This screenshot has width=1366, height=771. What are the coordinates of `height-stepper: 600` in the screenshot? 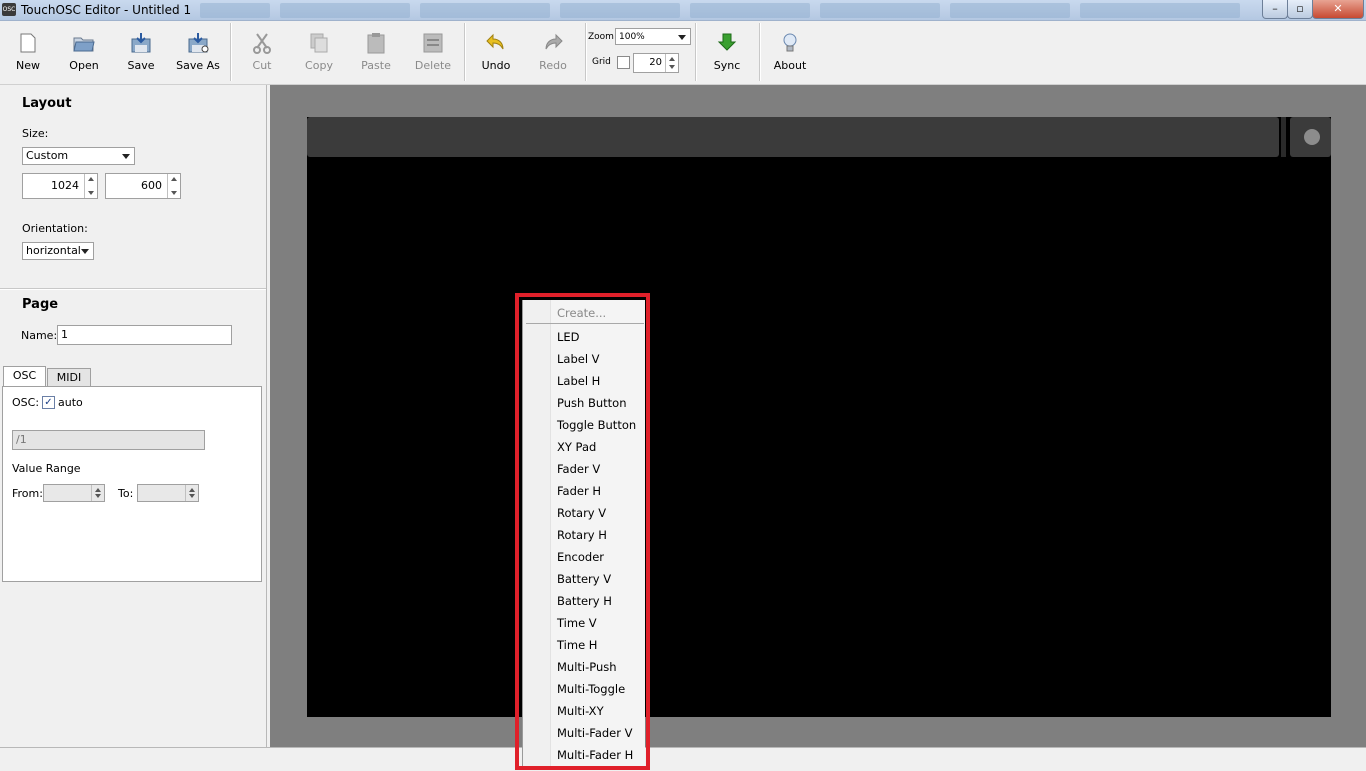 It's located at (143, 186).